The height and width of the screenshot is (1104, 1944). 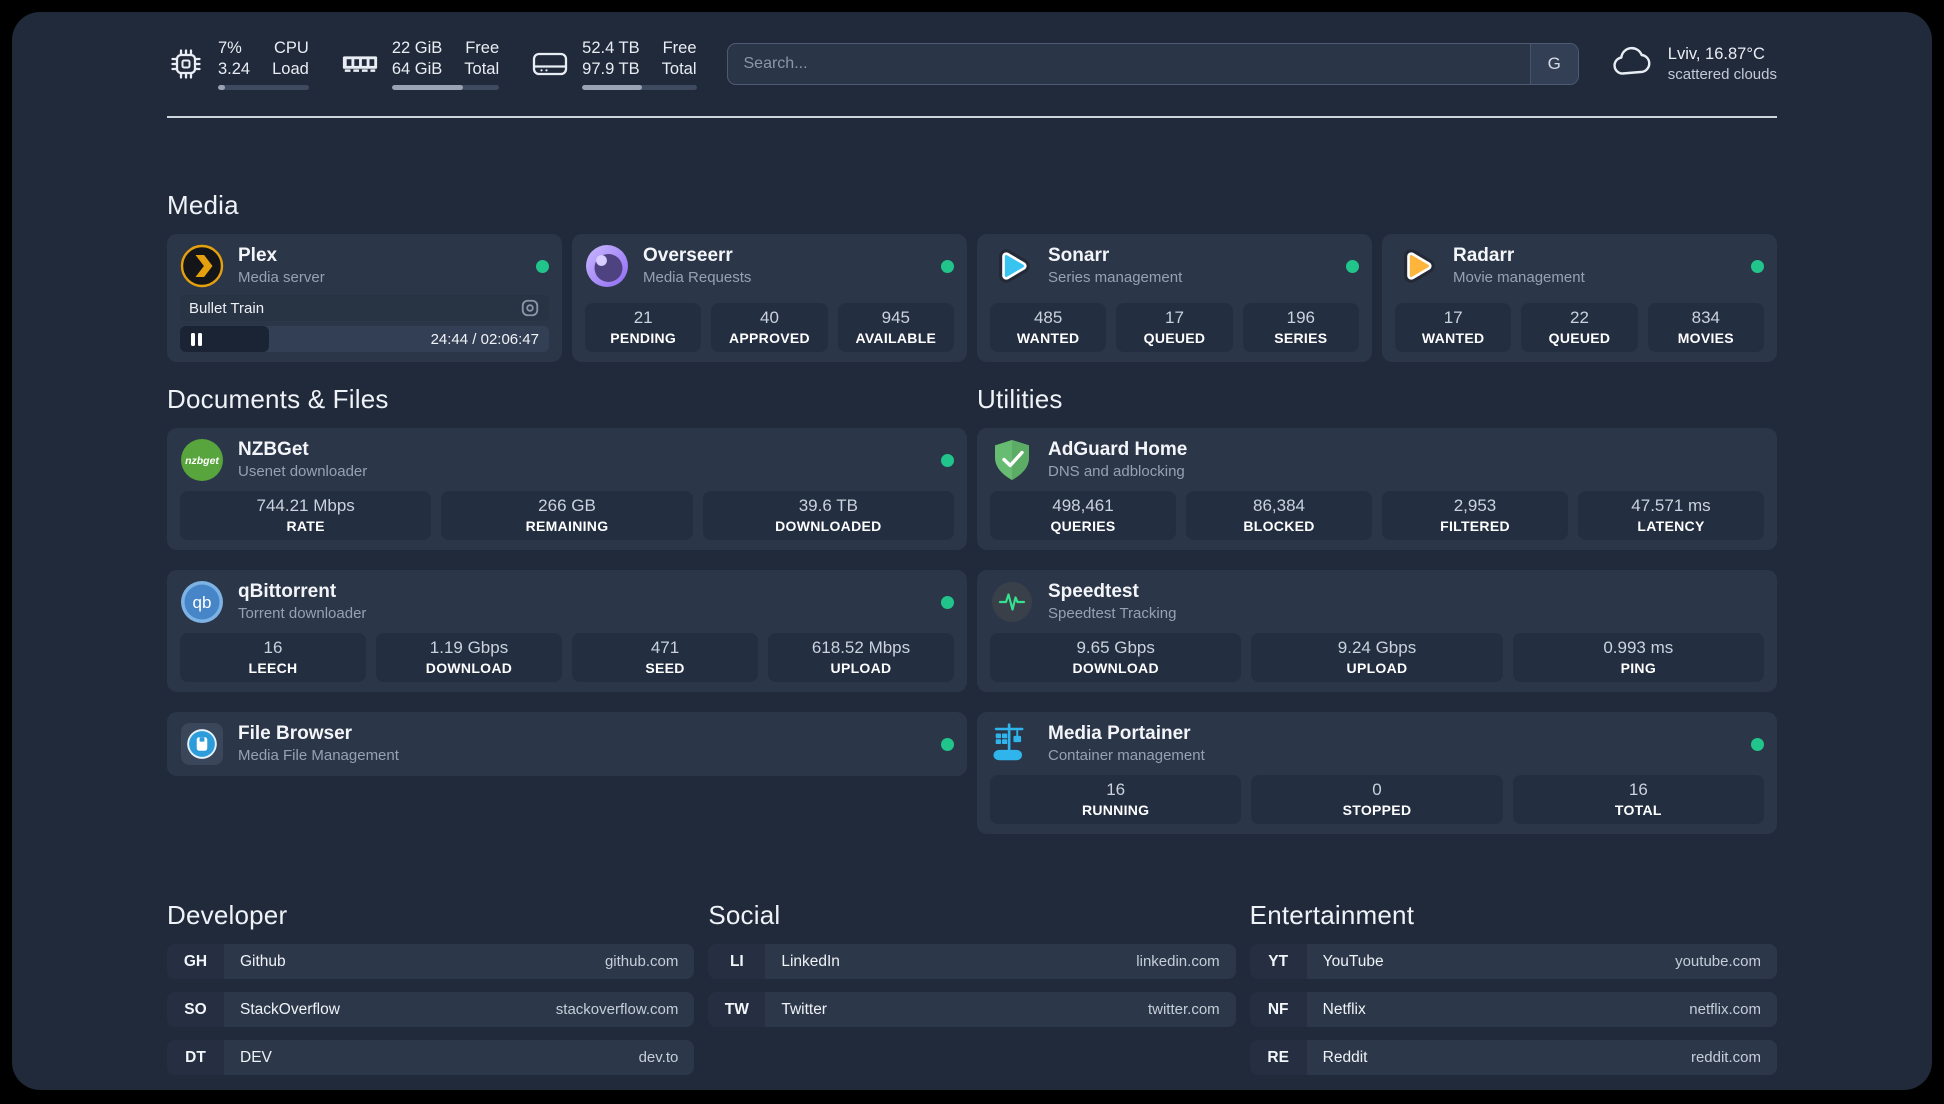 What do you see at coordinates (431, 961) in the screenshot?
I see `bookmark-github: GH Github github.com` at bounding box center [431, 961].